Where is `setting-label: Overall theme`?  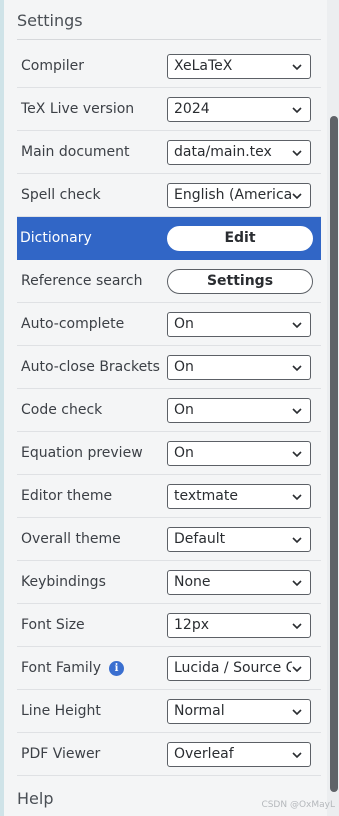
setting-label: Overall theme is located at coordinates (71, 539).